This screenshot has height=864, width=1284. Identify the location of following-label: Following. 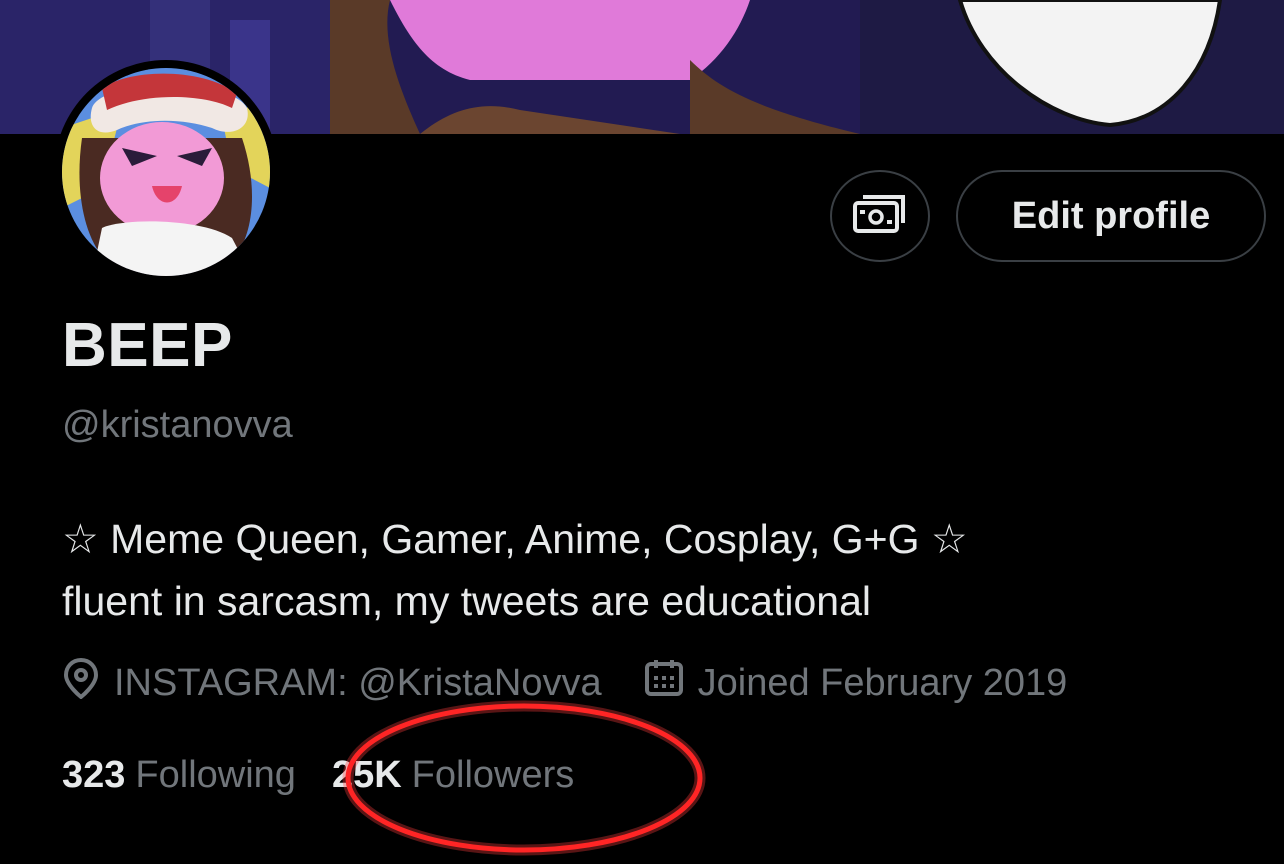
(215, 774).